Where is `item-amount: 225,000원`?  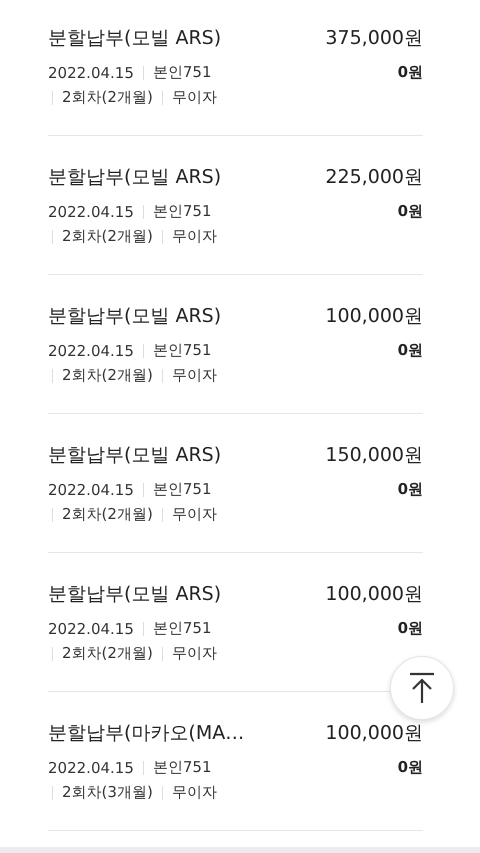
item-amount: 225,000원 is located at coordinates (374, 177).